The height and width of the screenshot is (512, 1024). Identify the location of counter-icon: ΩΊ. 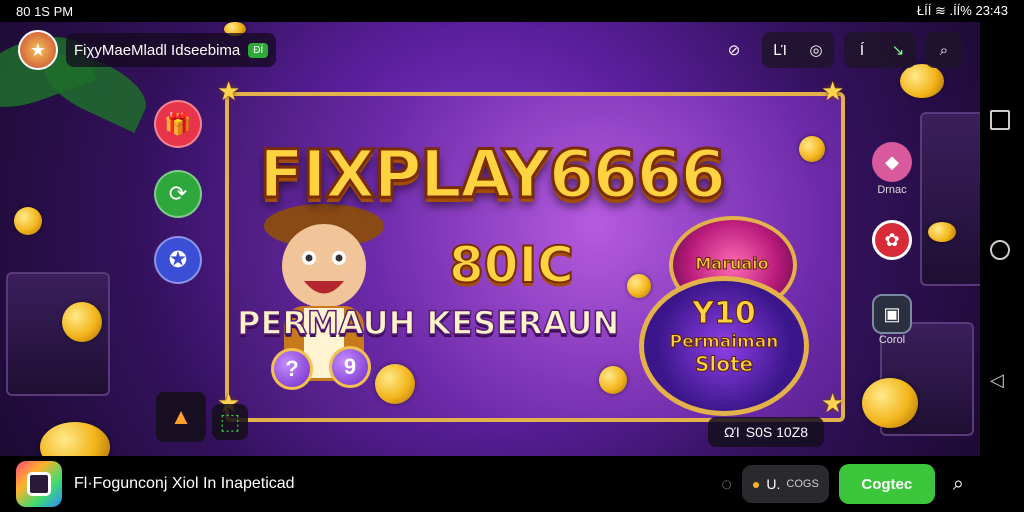
(731, 432).